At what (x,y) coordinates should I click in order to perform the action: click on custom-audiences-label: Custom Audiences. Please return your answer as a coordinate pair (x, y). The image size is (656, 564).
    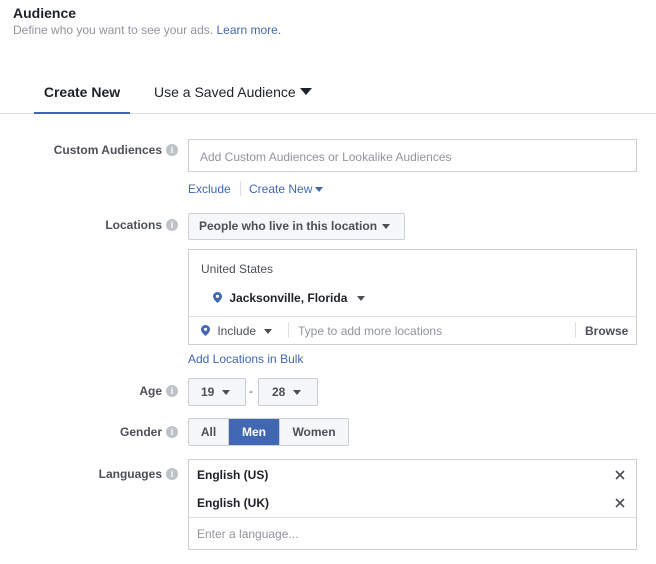
    Looking at the image, I should click on (107, 150).